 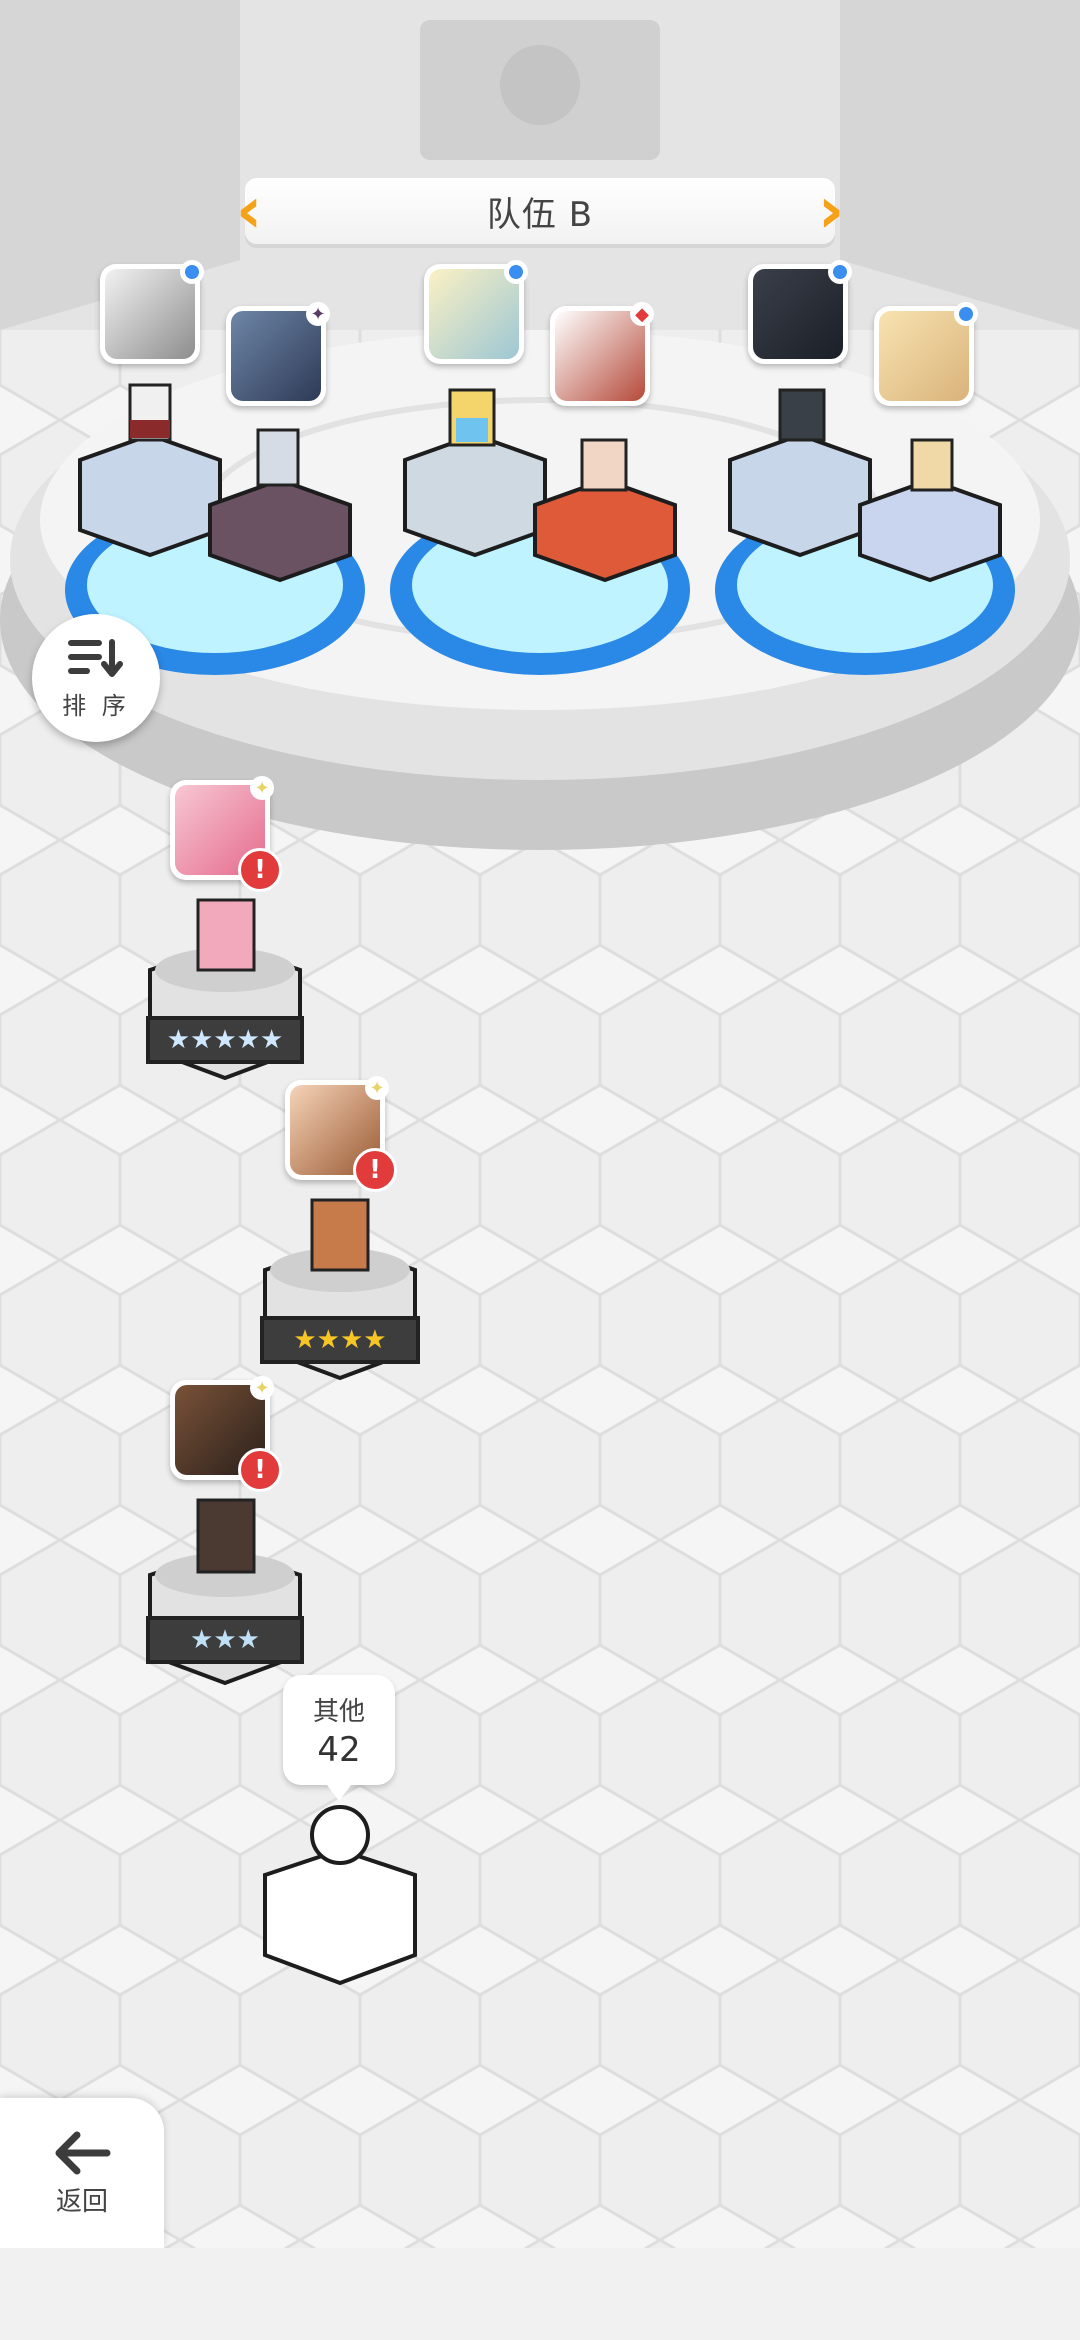 I want to click on roster-portrait-pink-hair: ✦ !, so click(x=226, y=834).